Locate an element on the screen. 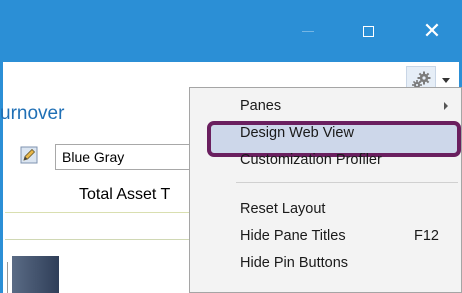 Image resolution: width=462 pixels, height=293 pixels. edit-icon is located at coordinates (29, 155).